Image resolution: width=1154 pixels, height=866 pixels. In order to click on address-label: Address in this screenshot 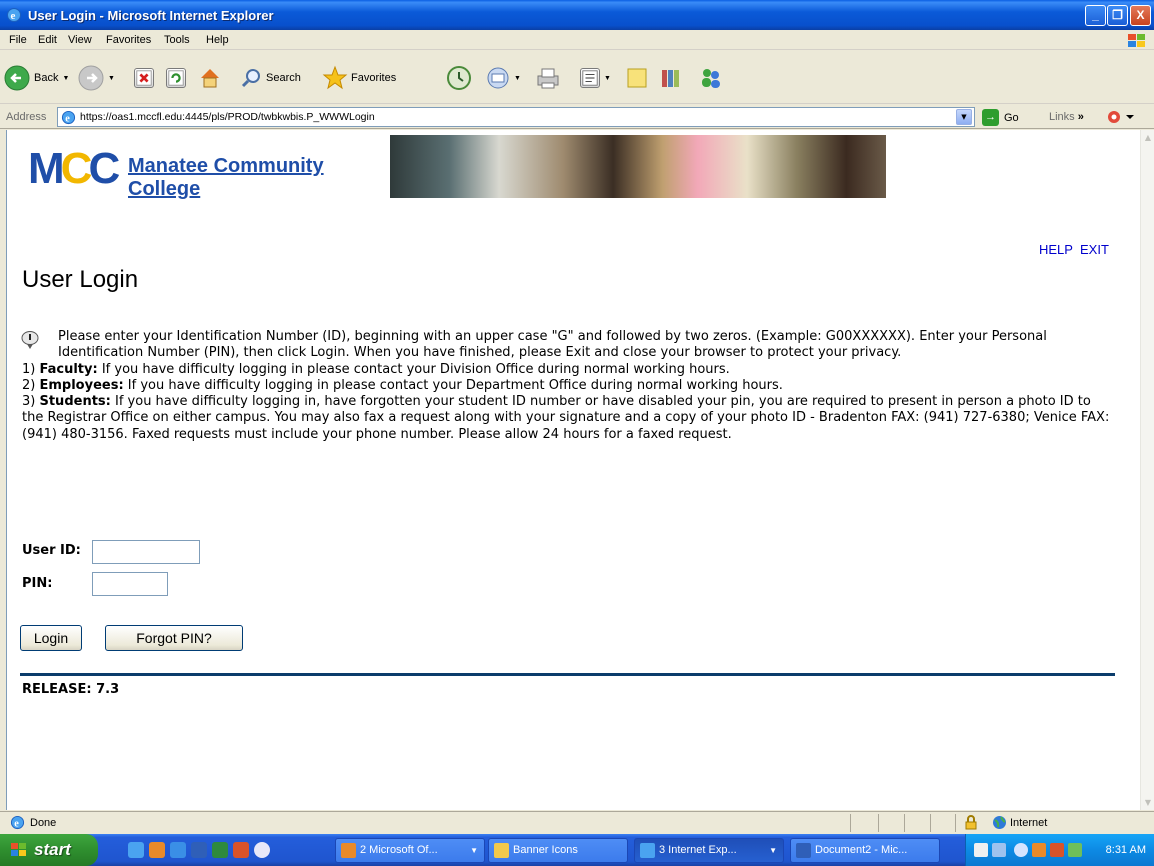, I will do `click(26, 117)`.